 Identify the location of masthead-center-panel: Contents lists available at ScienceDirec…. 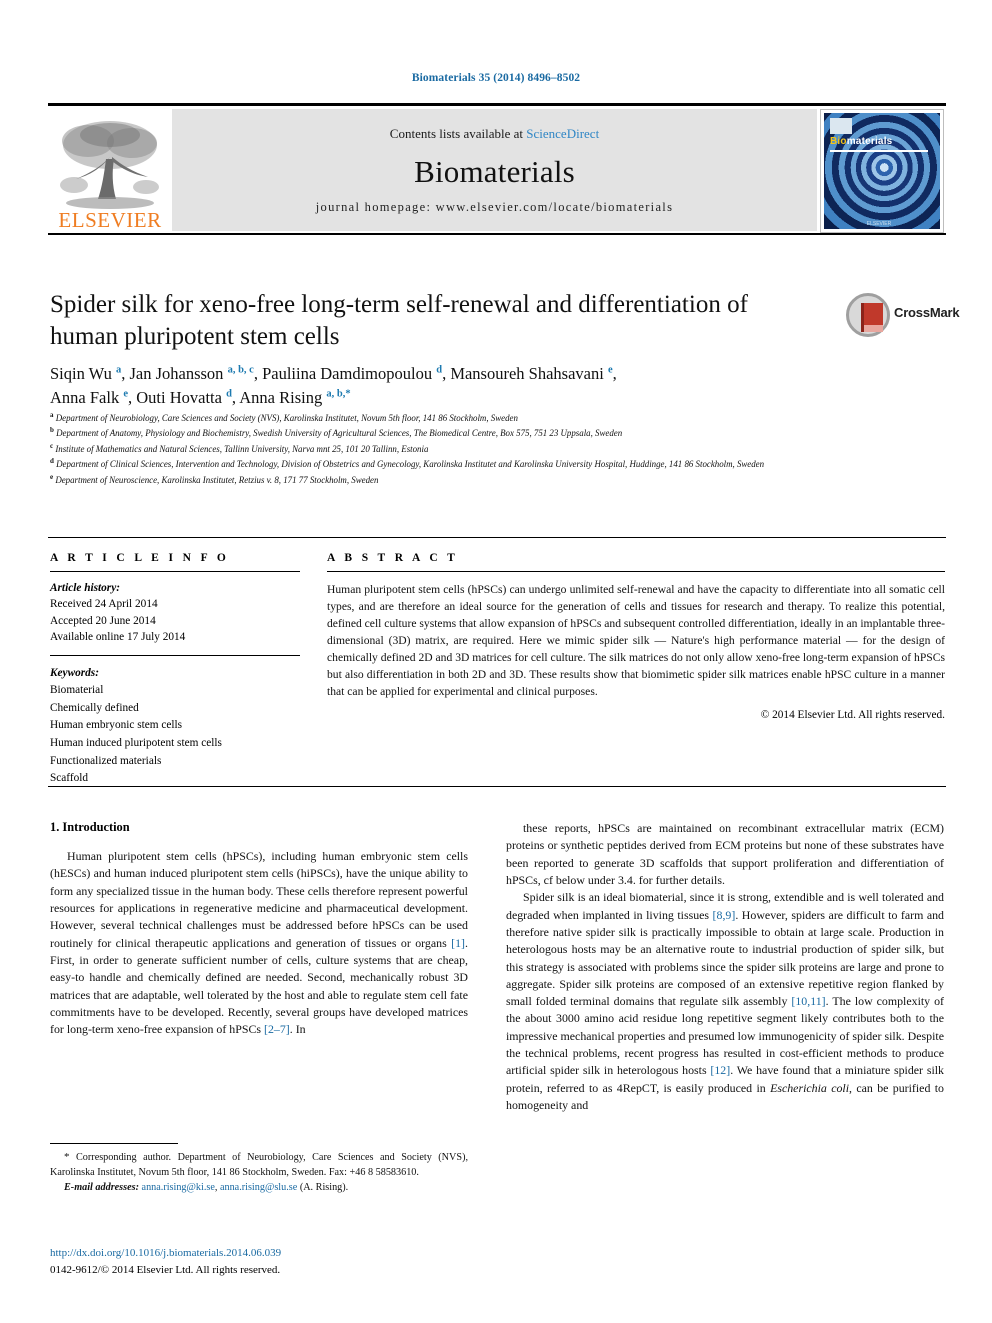
(494, 170).